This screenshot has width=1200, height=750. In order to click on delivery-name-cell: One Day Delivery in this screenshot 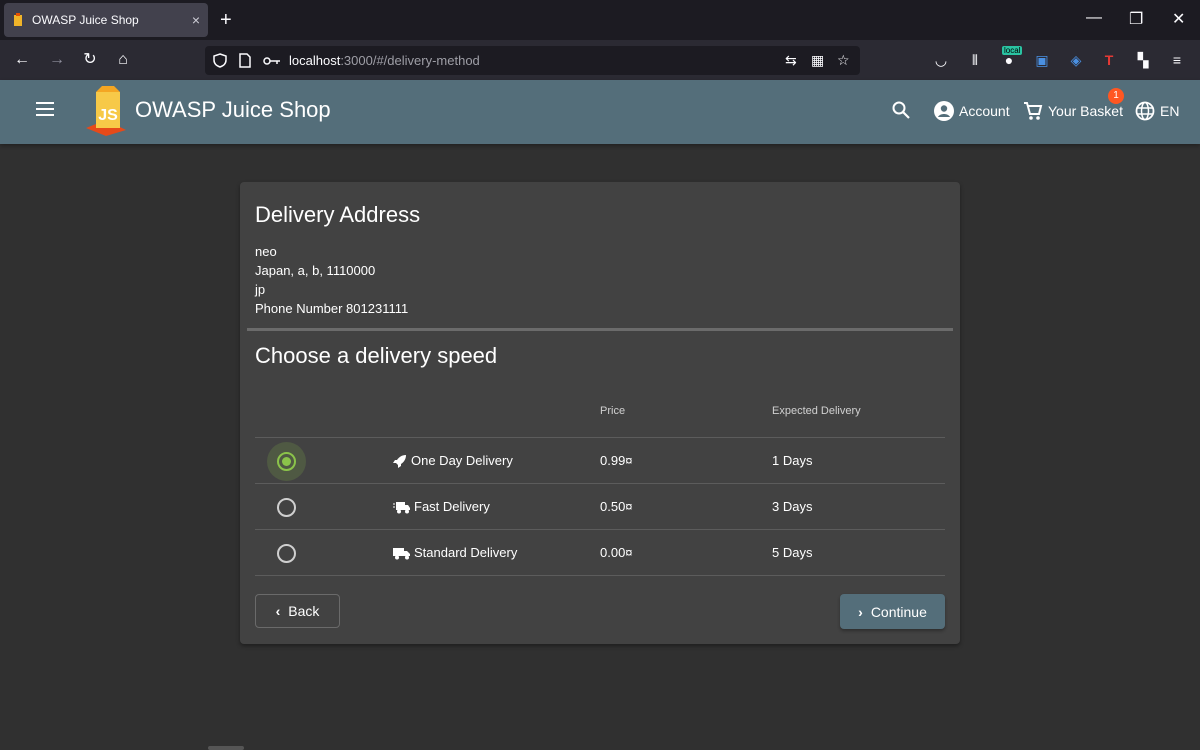, I will do `click(453, 460)`.